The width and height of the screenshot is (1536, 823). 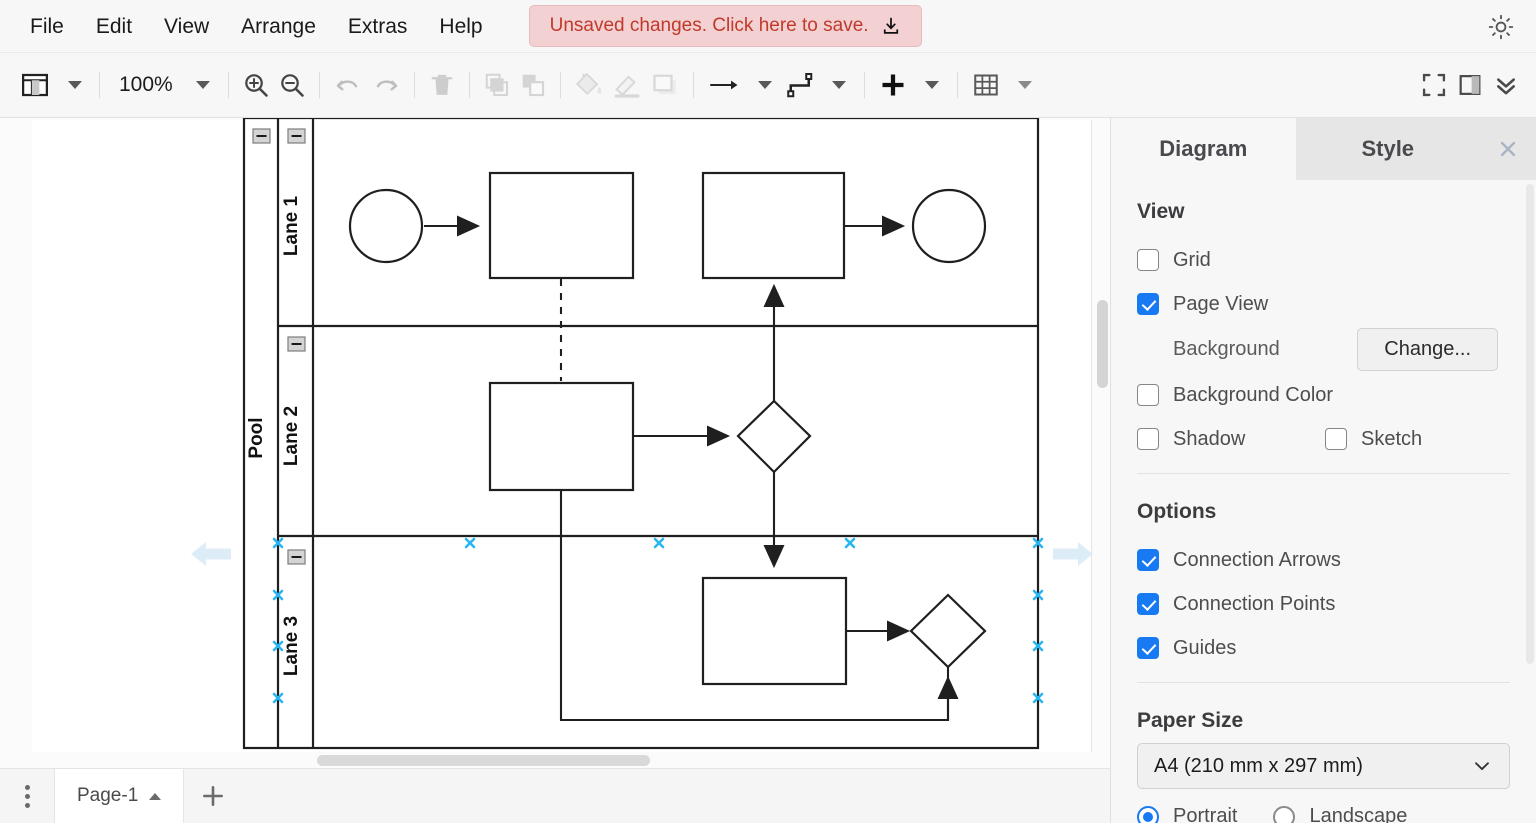 I want to click on guides-checkbox, so click(x=1148, y=648).